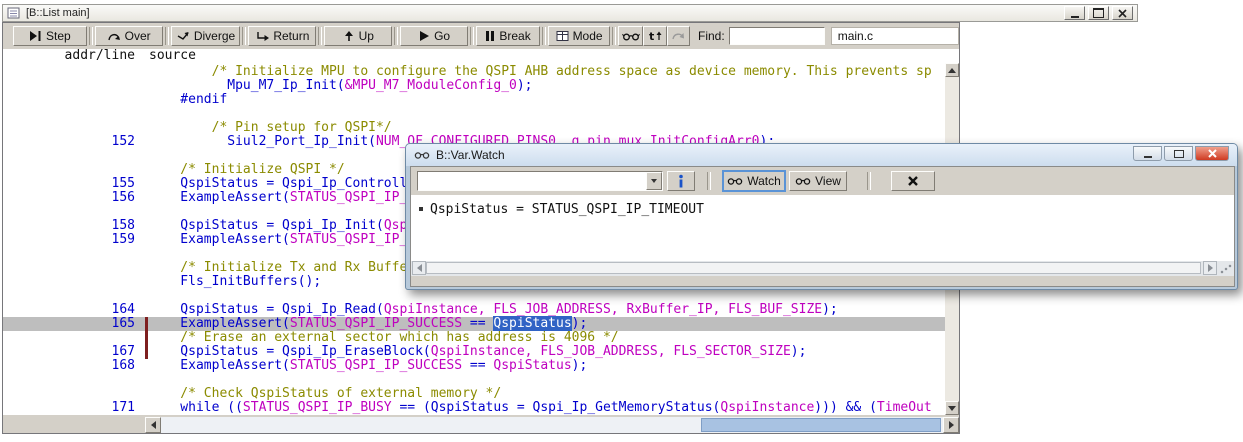  Describe the element at coordinates (894, 36) in the screenshot. I see `file-name-field: main.c` at that location.